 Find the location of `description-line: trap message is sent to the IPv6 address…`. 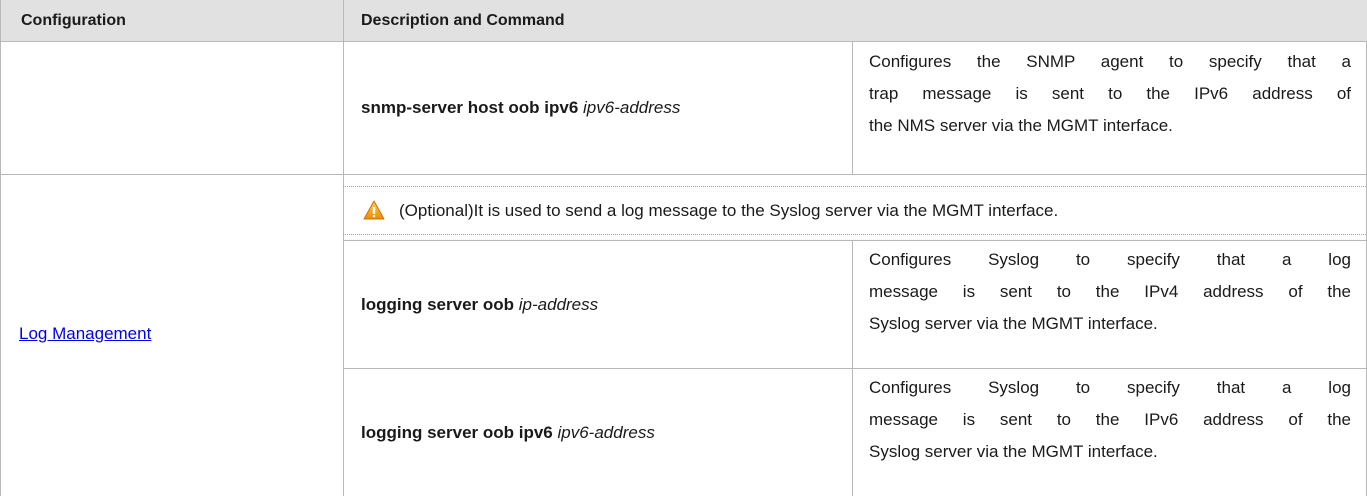

description-line: trap message is sent to the IPv6 address… is located at coordinates (1110, 93).